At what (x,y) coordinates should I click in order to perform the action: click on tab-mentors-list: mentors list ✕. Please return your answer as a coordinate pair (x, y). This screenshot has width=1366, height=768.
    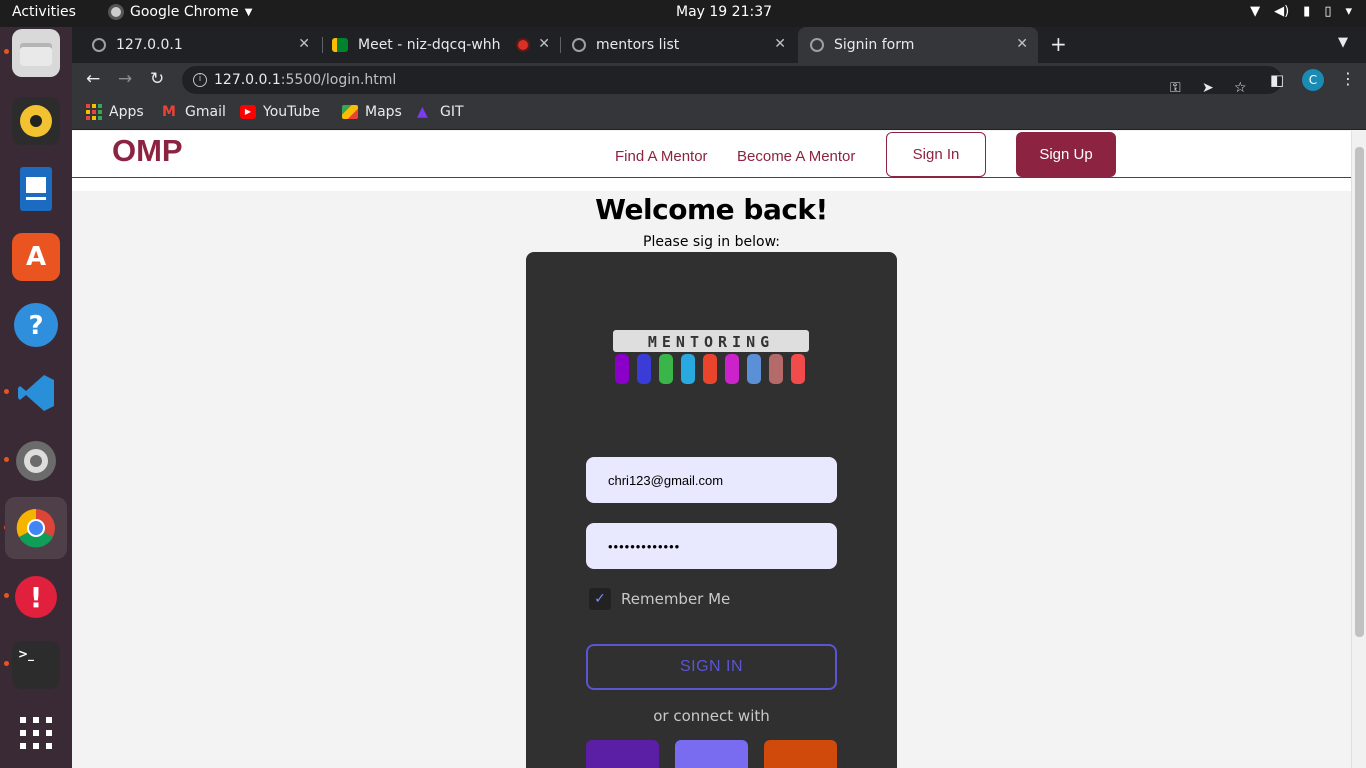
    Looking at the image, I should click on (678, 45).